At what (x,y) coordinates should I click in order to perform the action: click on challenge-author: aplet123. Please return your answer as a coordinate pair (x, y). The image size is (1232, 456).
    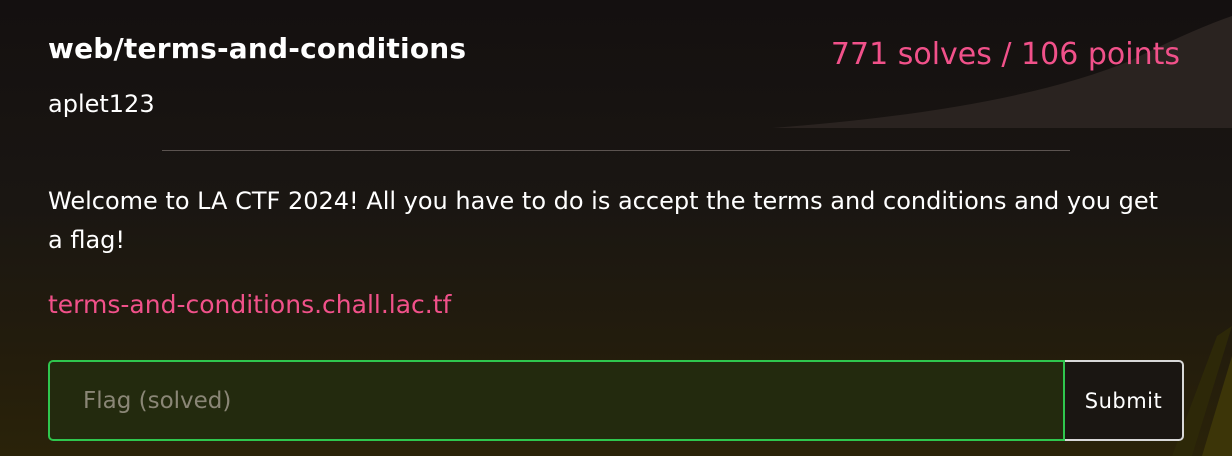
    Looking at the image, I should click on (101, 104).